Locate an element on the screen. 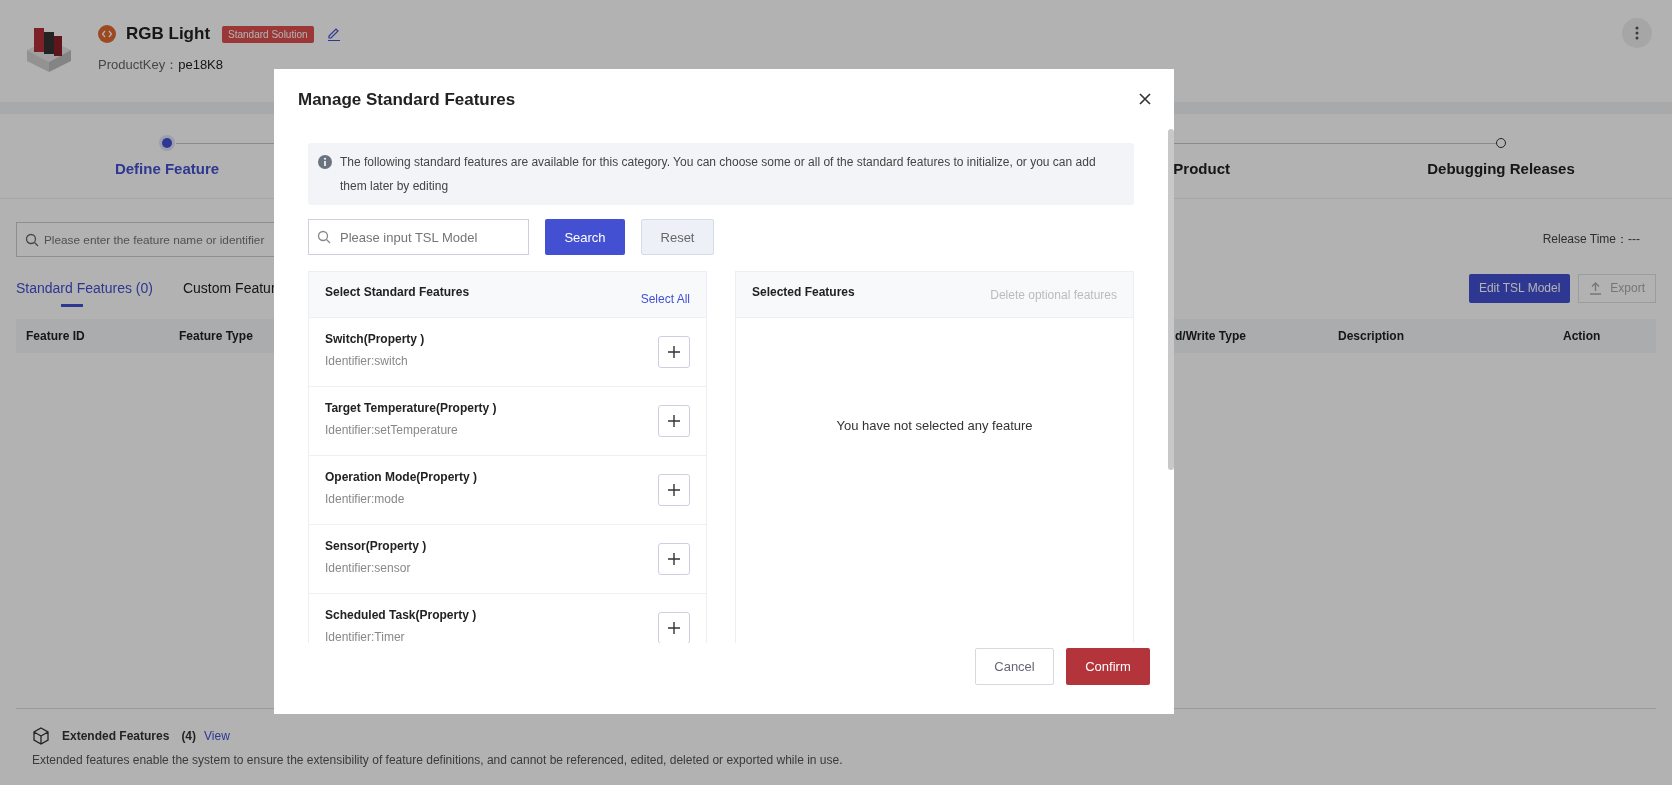  feature-name: Target Temperature(Property ) is located at coordinates (411, 408).